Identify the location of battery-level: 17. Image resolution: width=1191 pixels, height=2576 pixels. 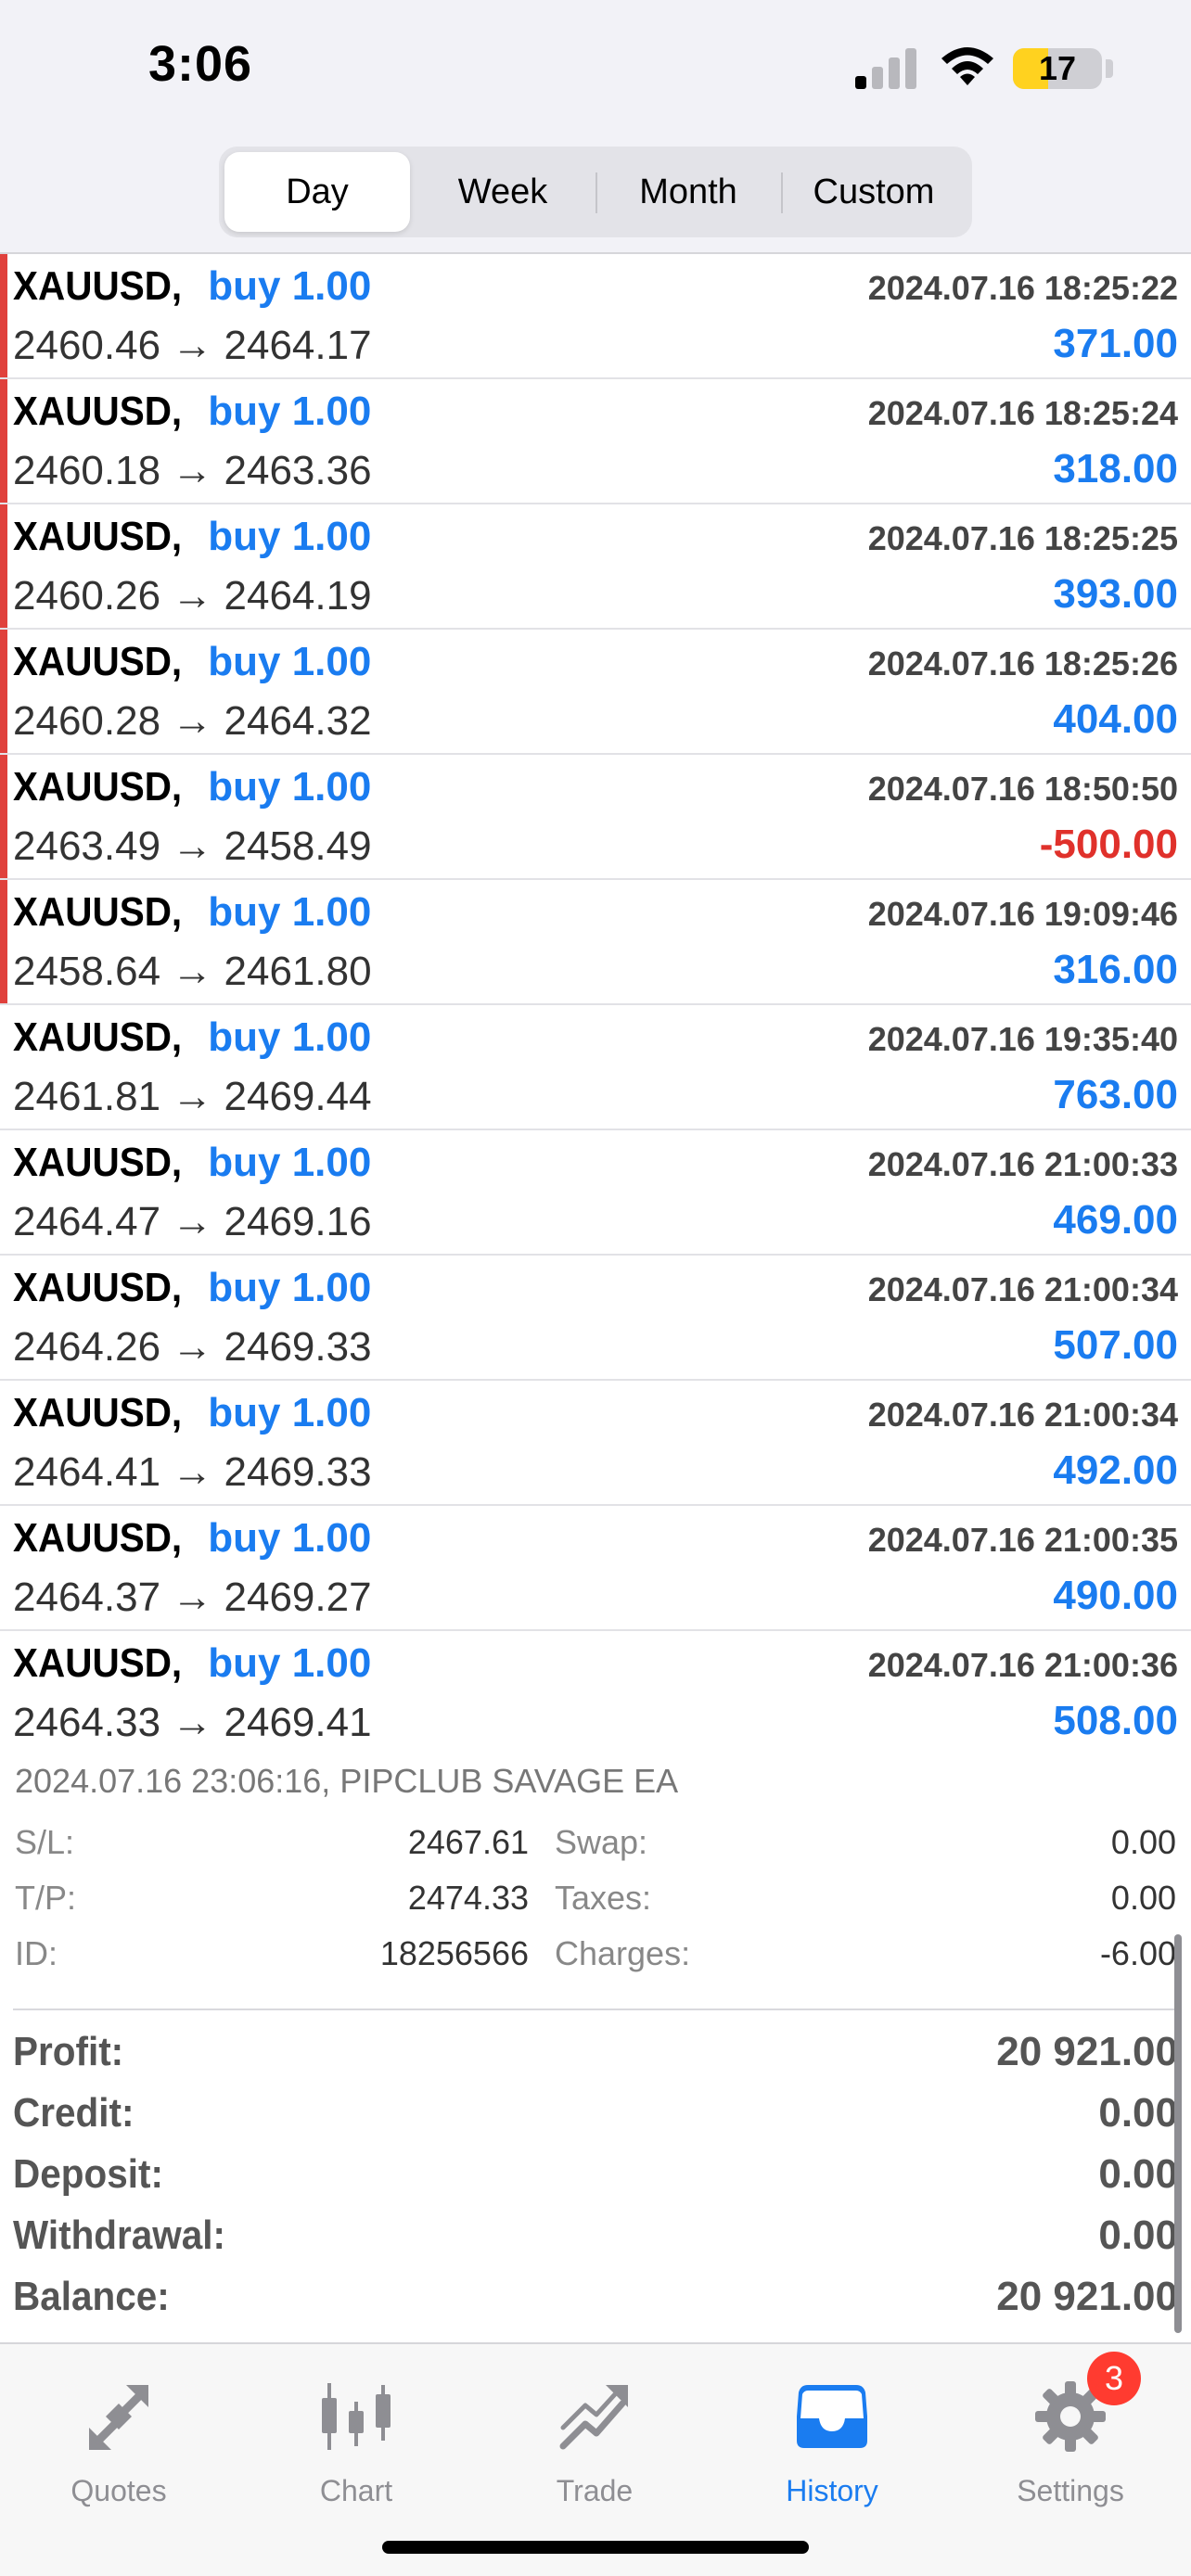
(1058, 68).